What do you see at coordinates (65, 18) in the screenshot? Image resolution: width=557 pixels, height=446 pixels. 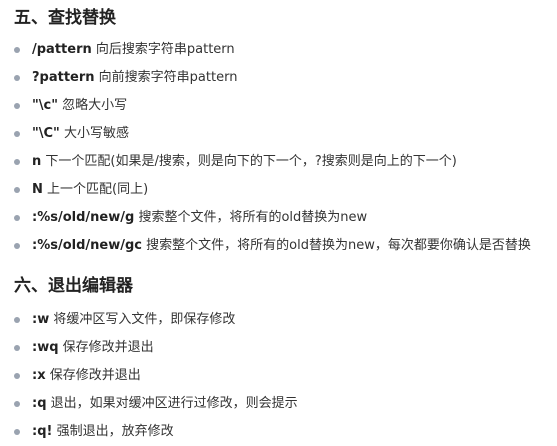 I see `section-title-search-replace: 五、查找替换` at bounding box center [65, 18].